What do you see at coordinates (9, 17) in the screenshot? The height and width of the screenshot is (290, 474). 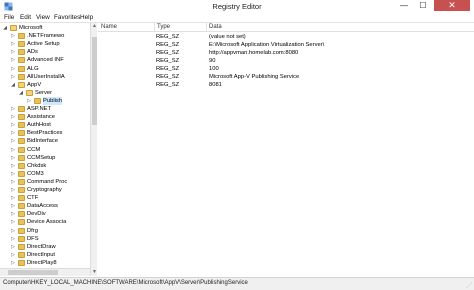 I see `menu-file: File` at bounding box center [9, 17].